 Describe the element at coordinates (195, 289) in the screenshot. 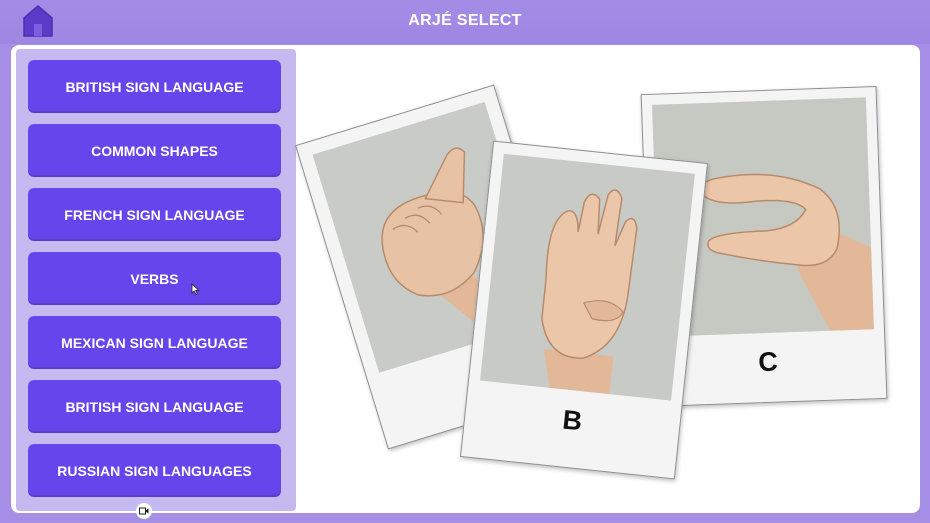

I see `mouse-cursor-icon` at that location.